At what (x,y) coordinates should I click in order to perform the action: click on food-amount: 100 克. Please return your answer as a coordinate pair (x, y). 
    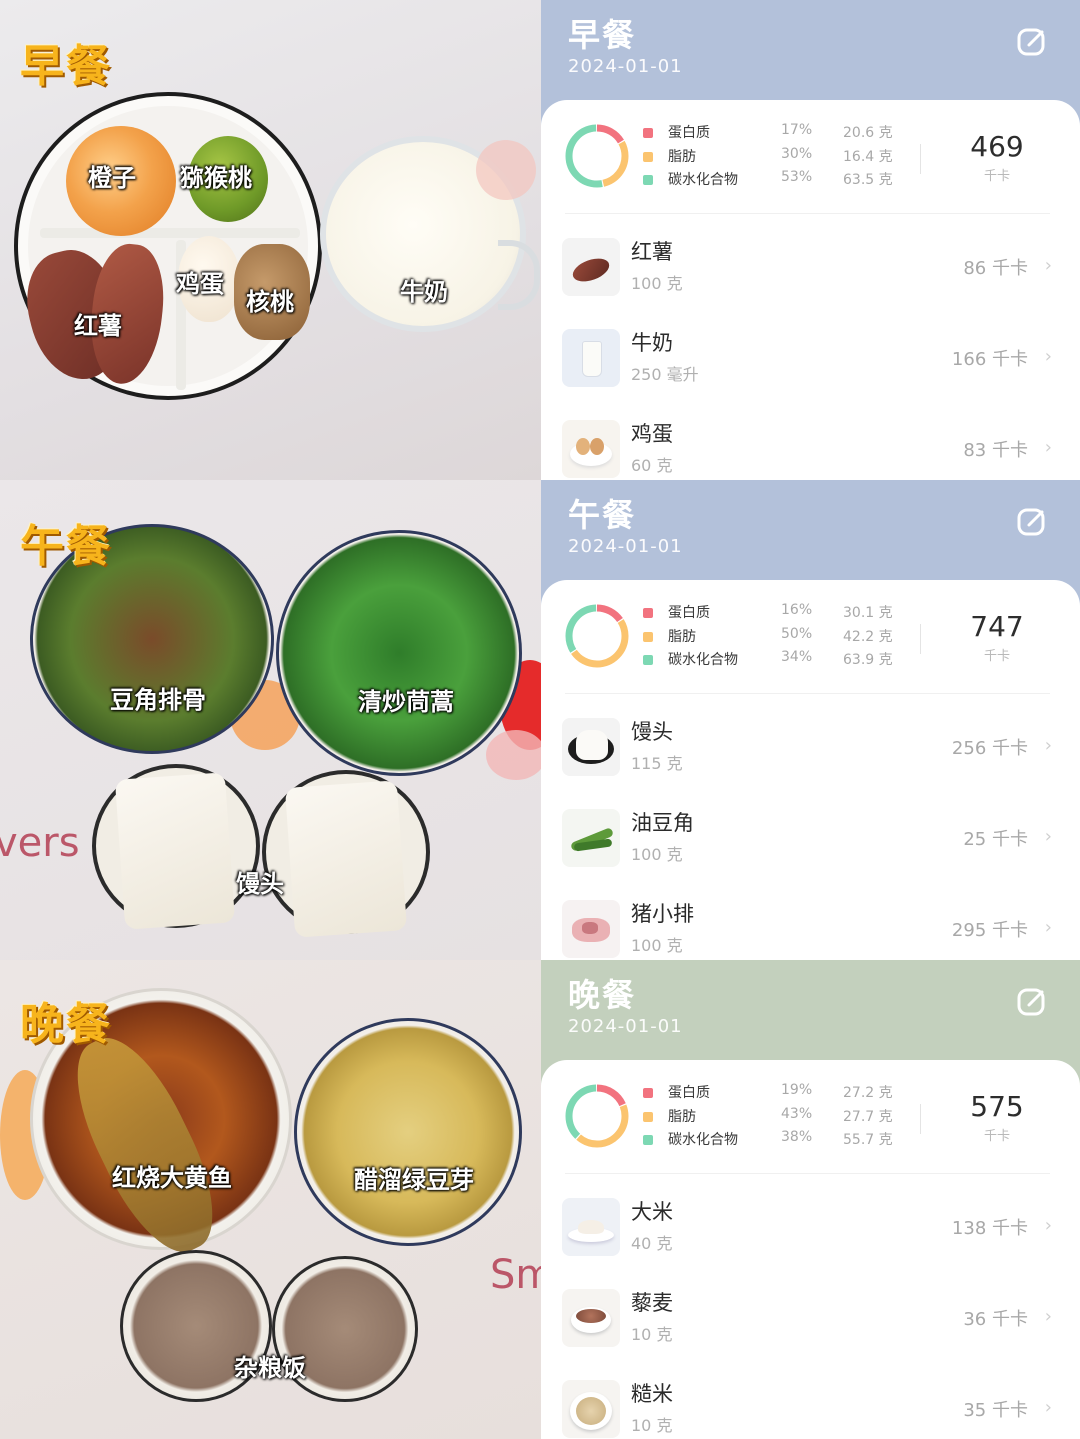
    Looking at the image, I should click on (657, 854).